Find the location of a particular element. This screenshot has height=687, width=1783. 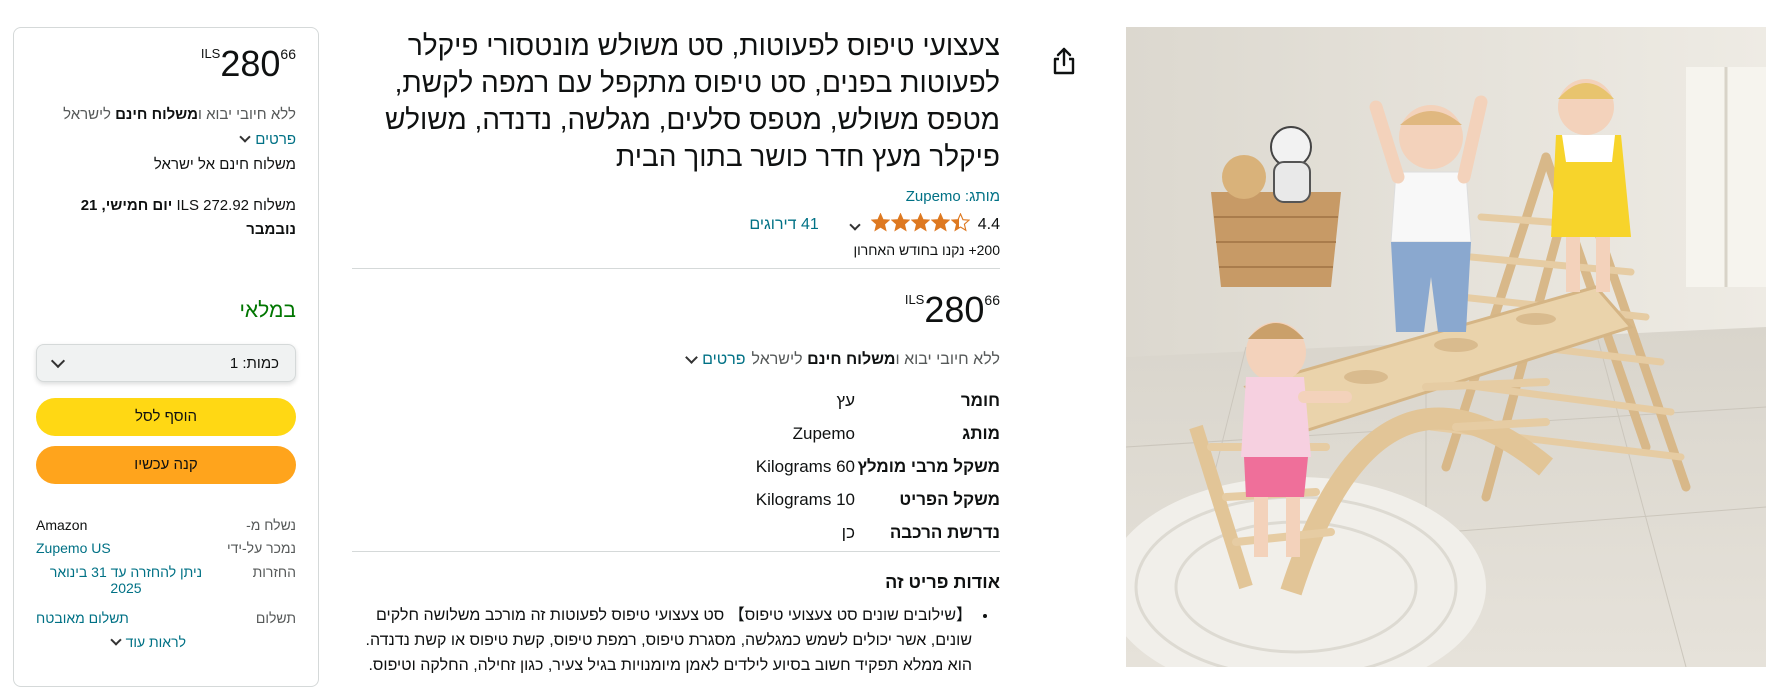

spec-row: חומר עץ is located at coordinates (850, 400).